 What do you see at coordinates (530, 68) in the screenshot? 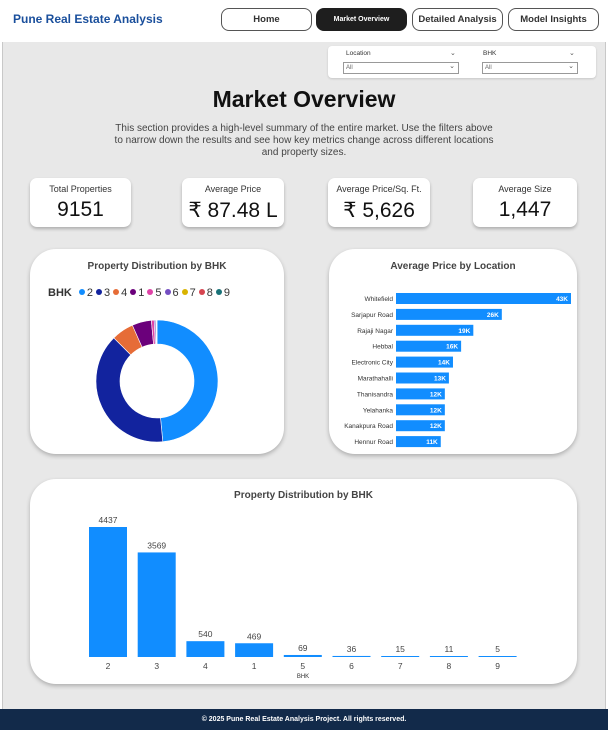
I see `bhk-filter-select: All ⌄` at bounding box center [530, 68].